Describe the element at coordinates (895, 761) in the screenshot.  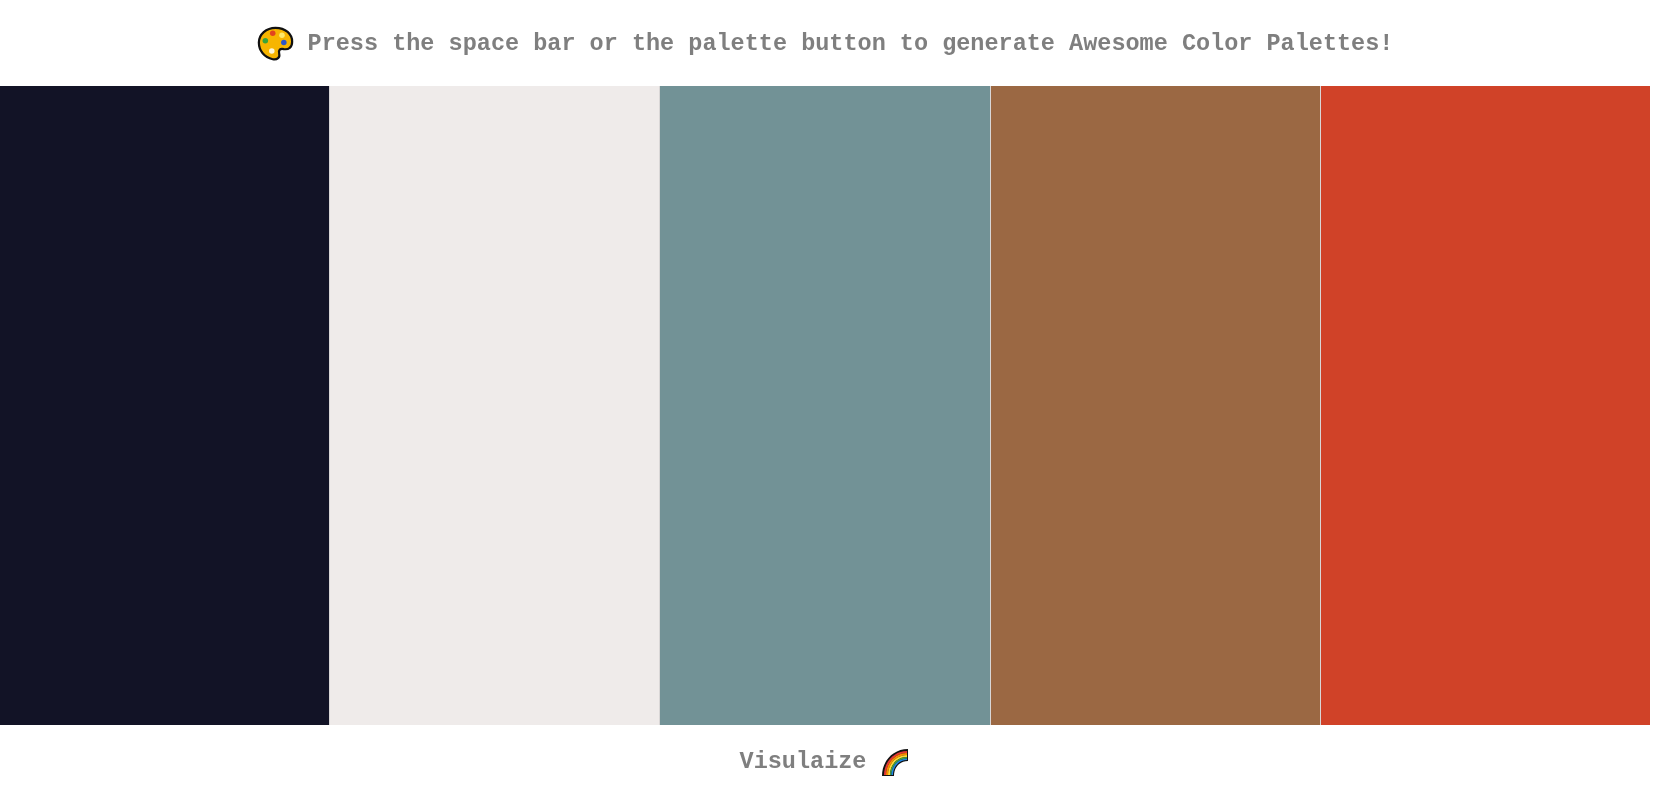
I see `rainbow-icon` at that location.